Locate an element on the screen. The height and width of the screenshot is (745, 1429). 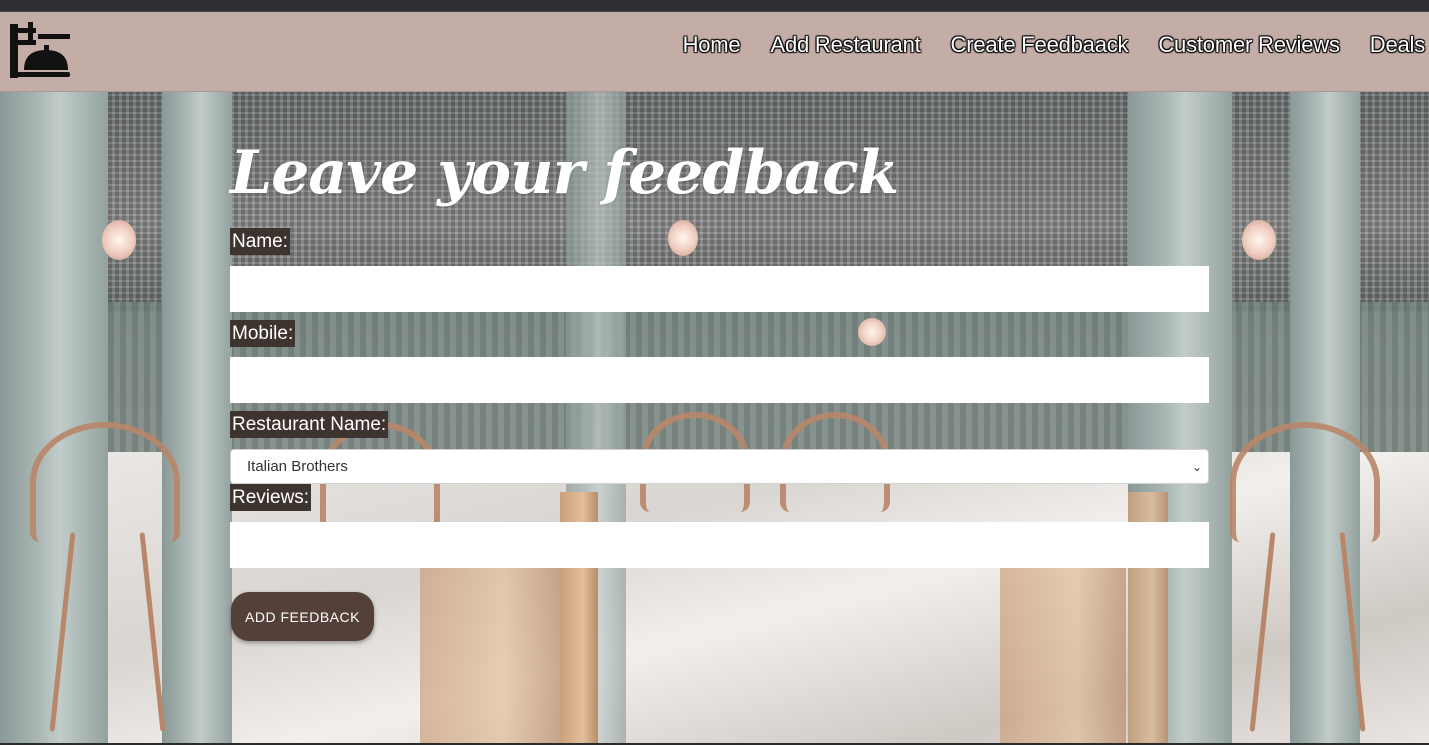
nav-link-home: Home is located at coordinates (712, 47).